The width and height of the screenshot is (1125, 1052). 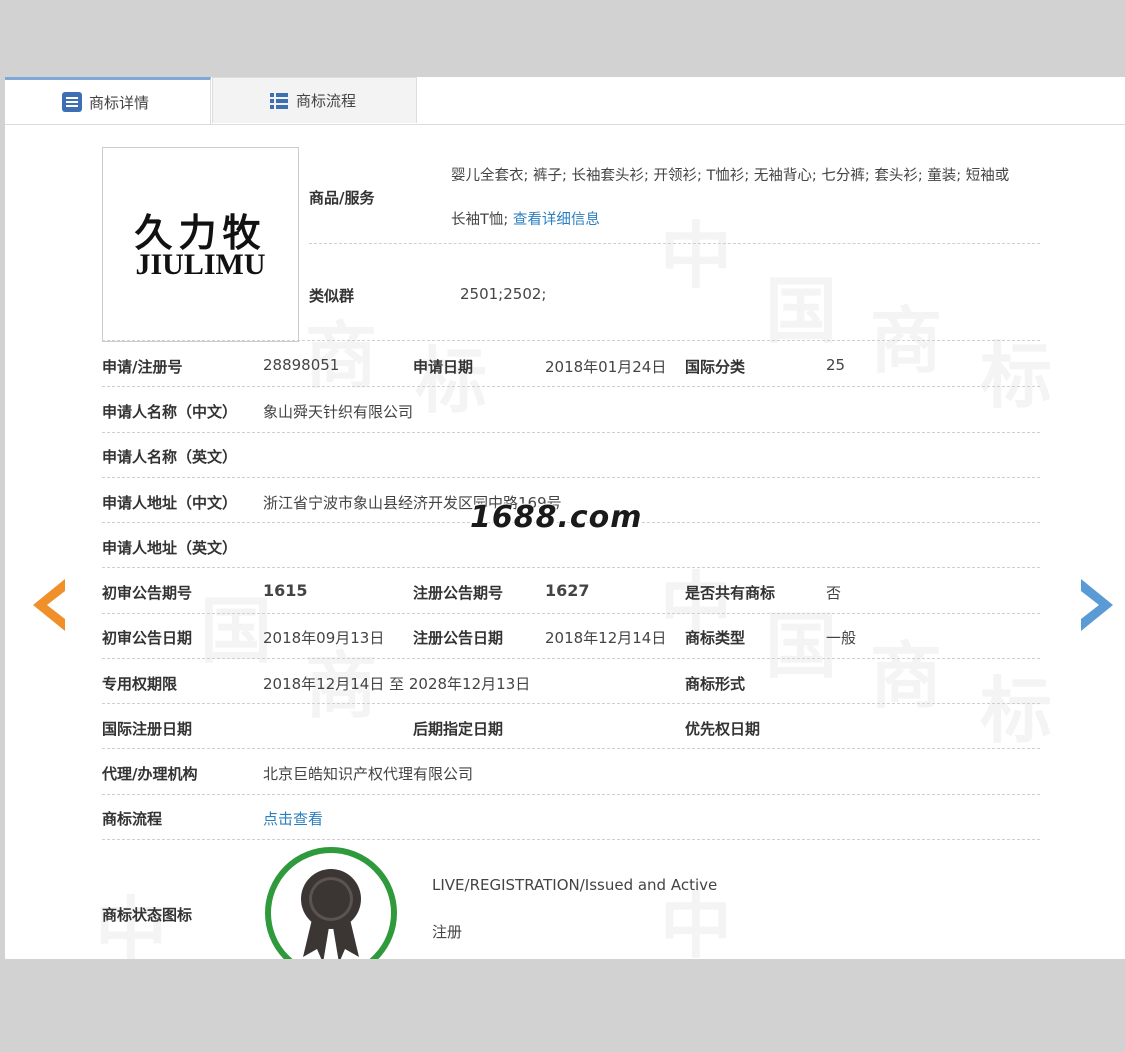 I want to click on similar-group-value: 2501;2502;, so click(x=503, y=294).